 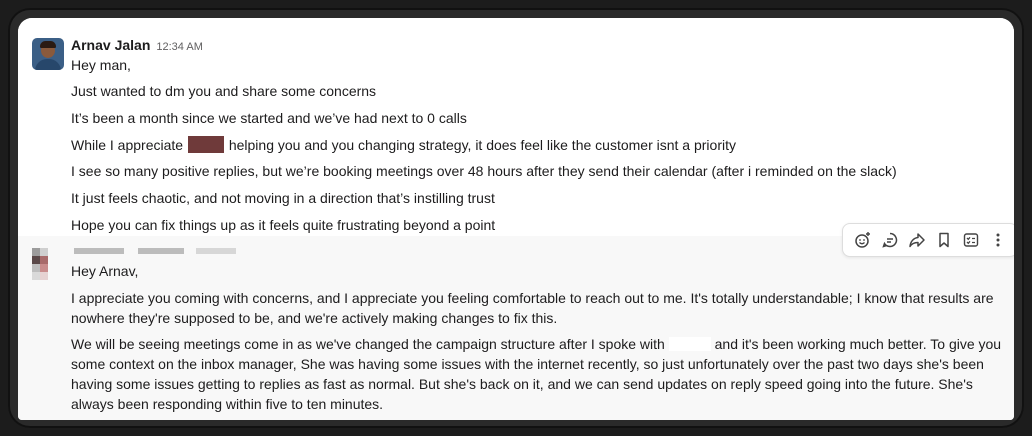 What do you see at coordinates (105, 271) in the screenshot?
I see `message-line: Hey Arnav,` at bounding box center [105, 271].